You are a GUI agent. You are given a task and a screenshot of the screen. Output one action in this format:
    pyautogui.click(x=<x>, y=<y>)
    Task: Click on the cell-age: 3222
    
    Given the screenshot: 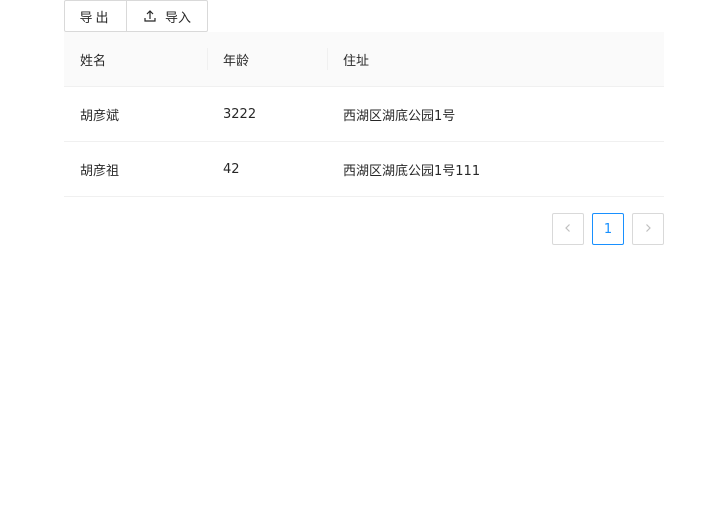 What is the action you would take?
    pyautogui.click(x=240, y=114)
    